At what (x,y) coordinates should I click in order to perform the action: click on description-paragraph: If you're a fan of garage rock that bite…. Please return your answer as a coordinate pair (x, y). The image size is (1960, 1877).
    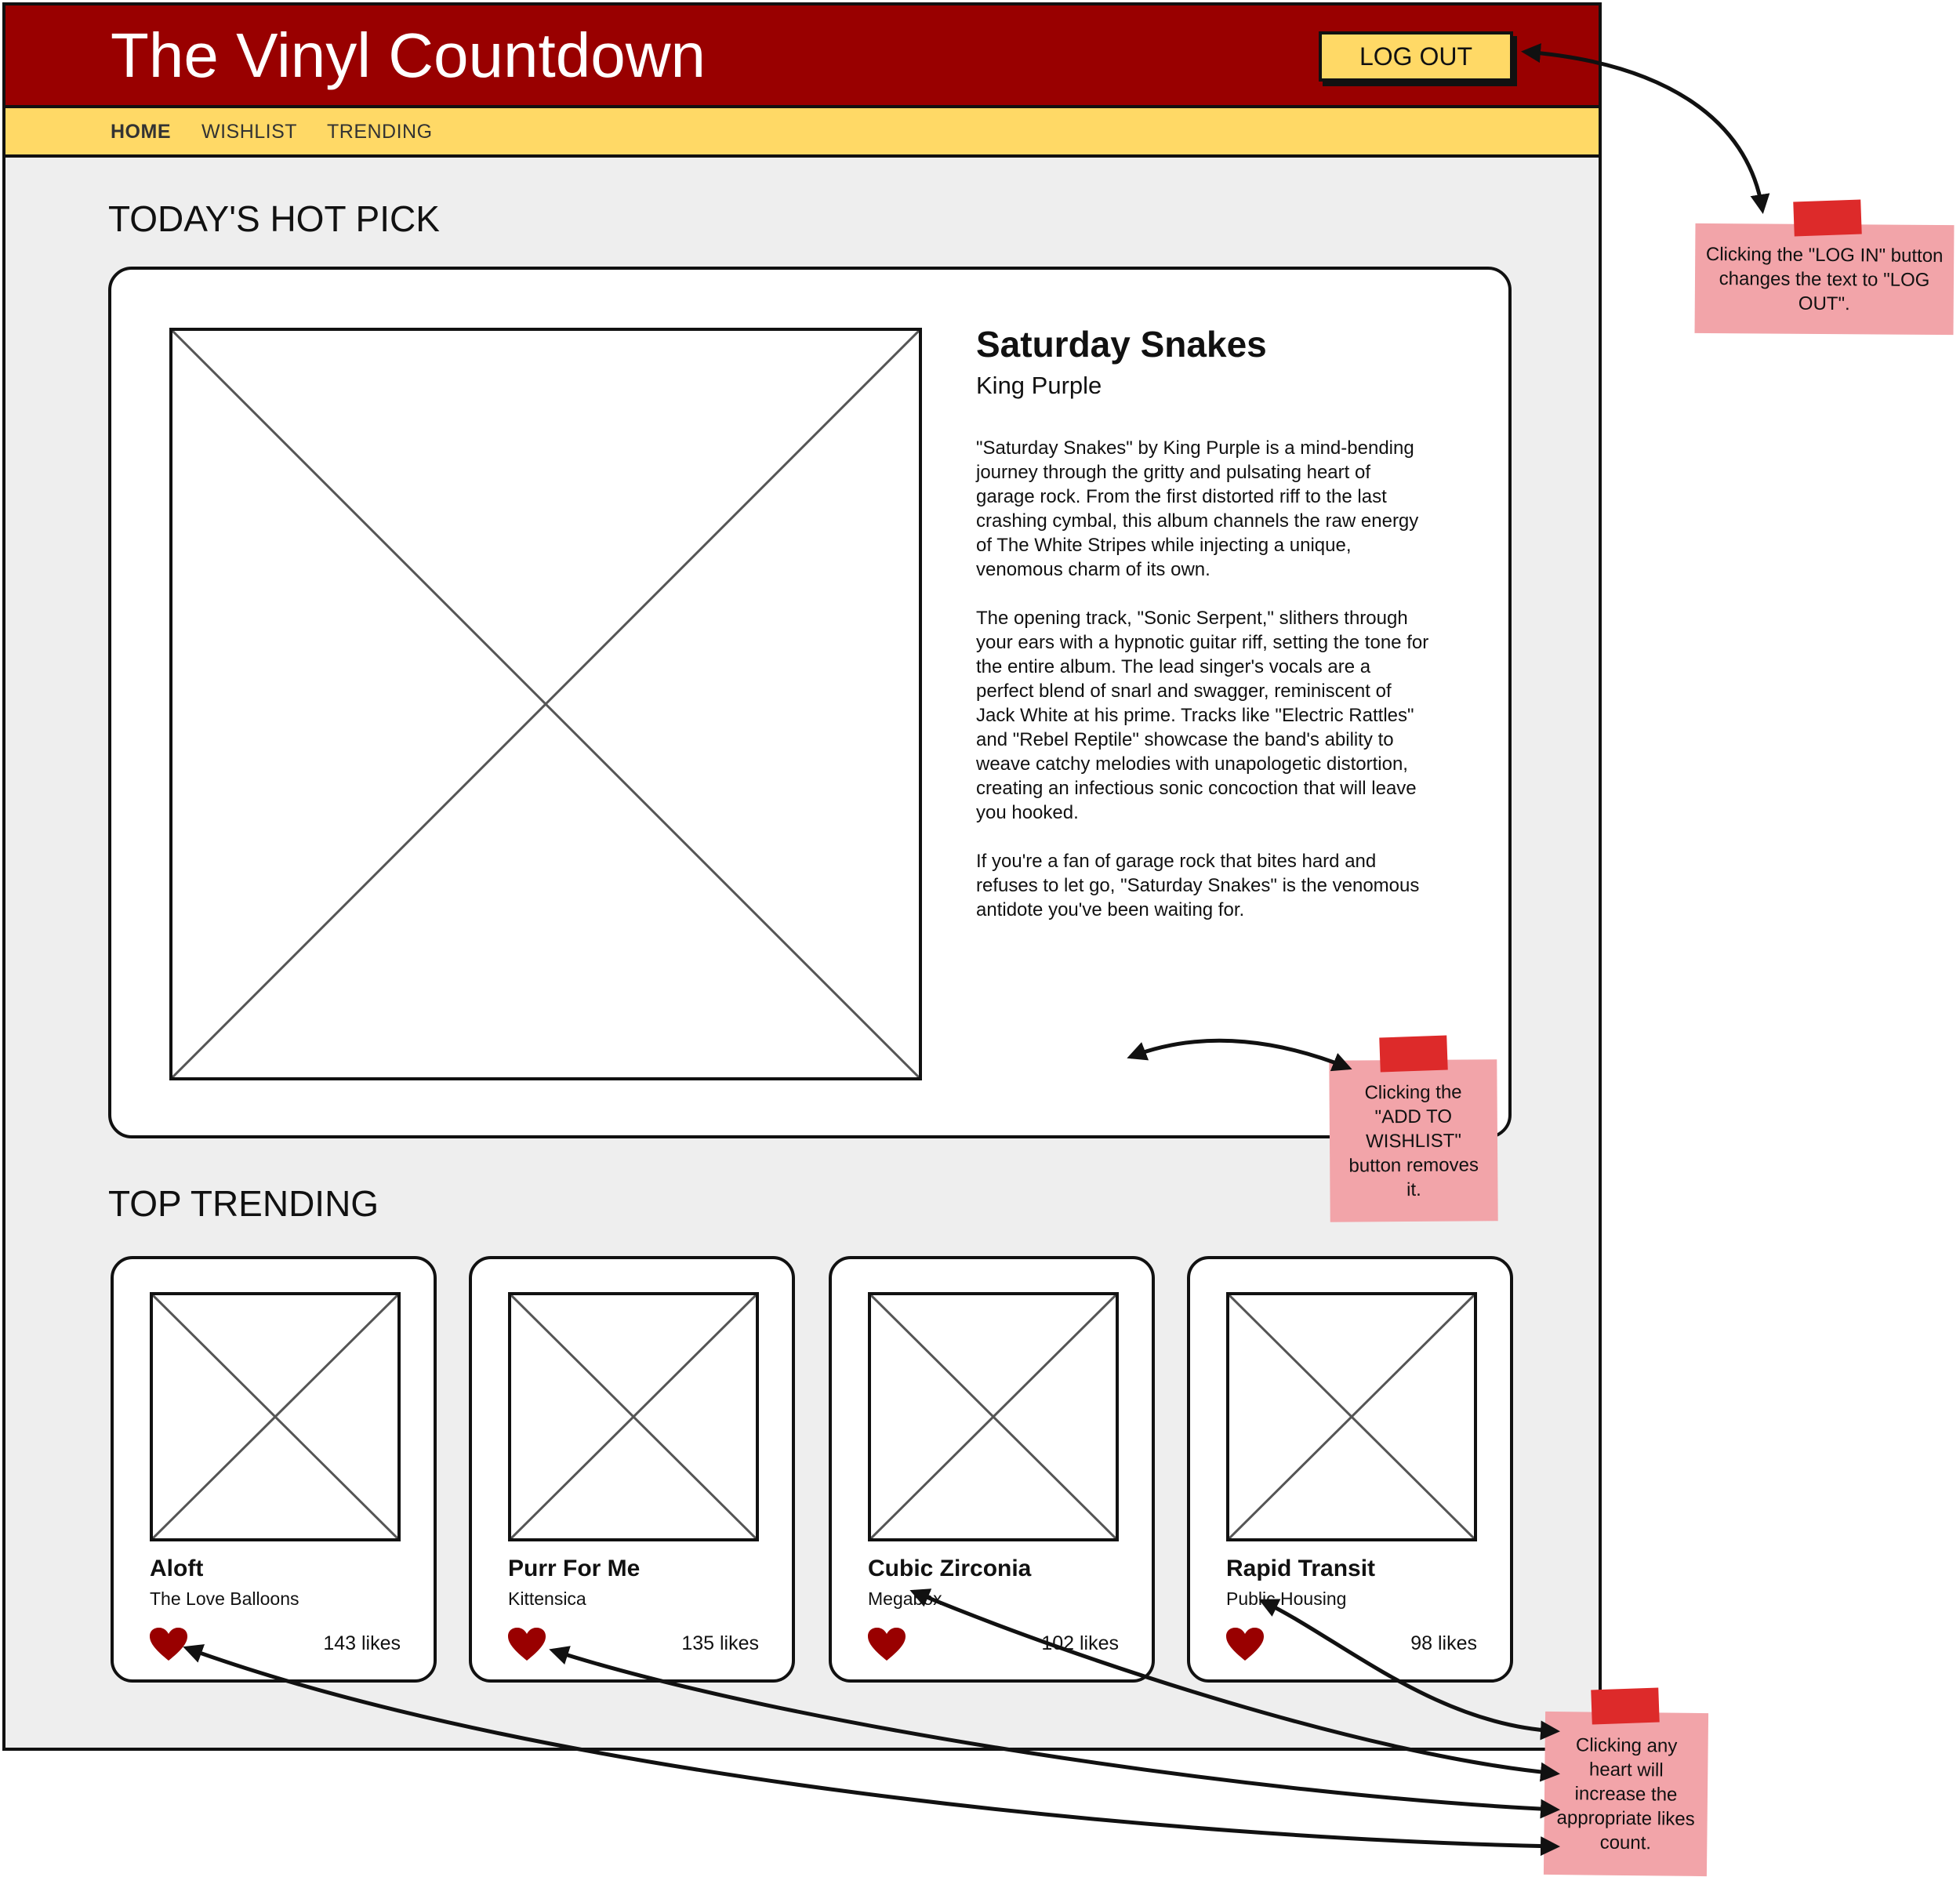
    Looking at the image, I should click on (1198, 885).